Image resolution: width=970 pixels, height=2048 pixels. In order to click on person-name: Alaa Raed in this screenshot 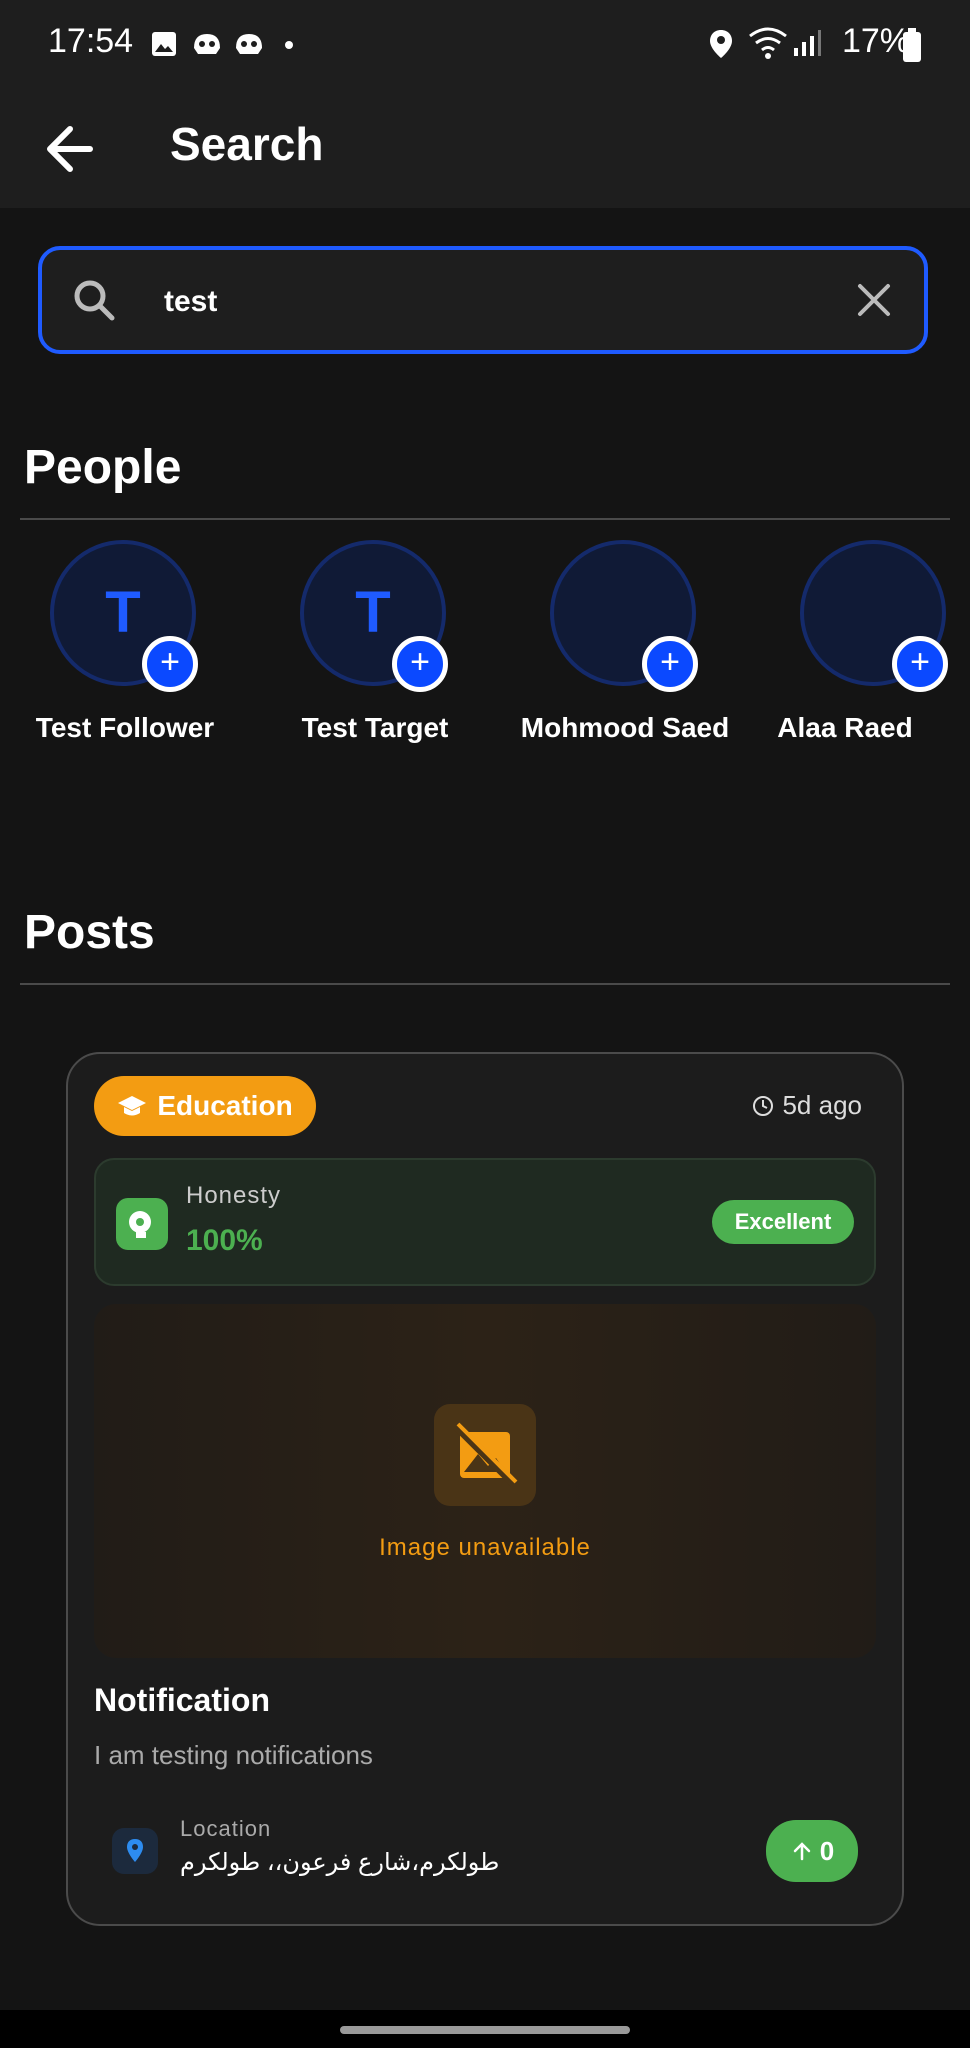, I will do `click(830, 728)`.